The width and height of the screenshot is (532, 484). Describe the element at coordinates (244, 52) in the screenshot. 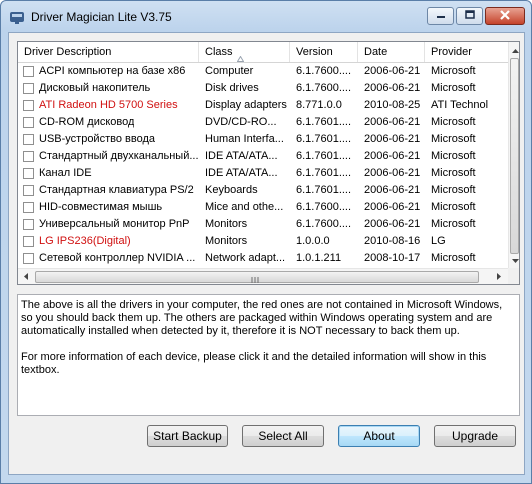

I see `column-header-class: Class` at that location.